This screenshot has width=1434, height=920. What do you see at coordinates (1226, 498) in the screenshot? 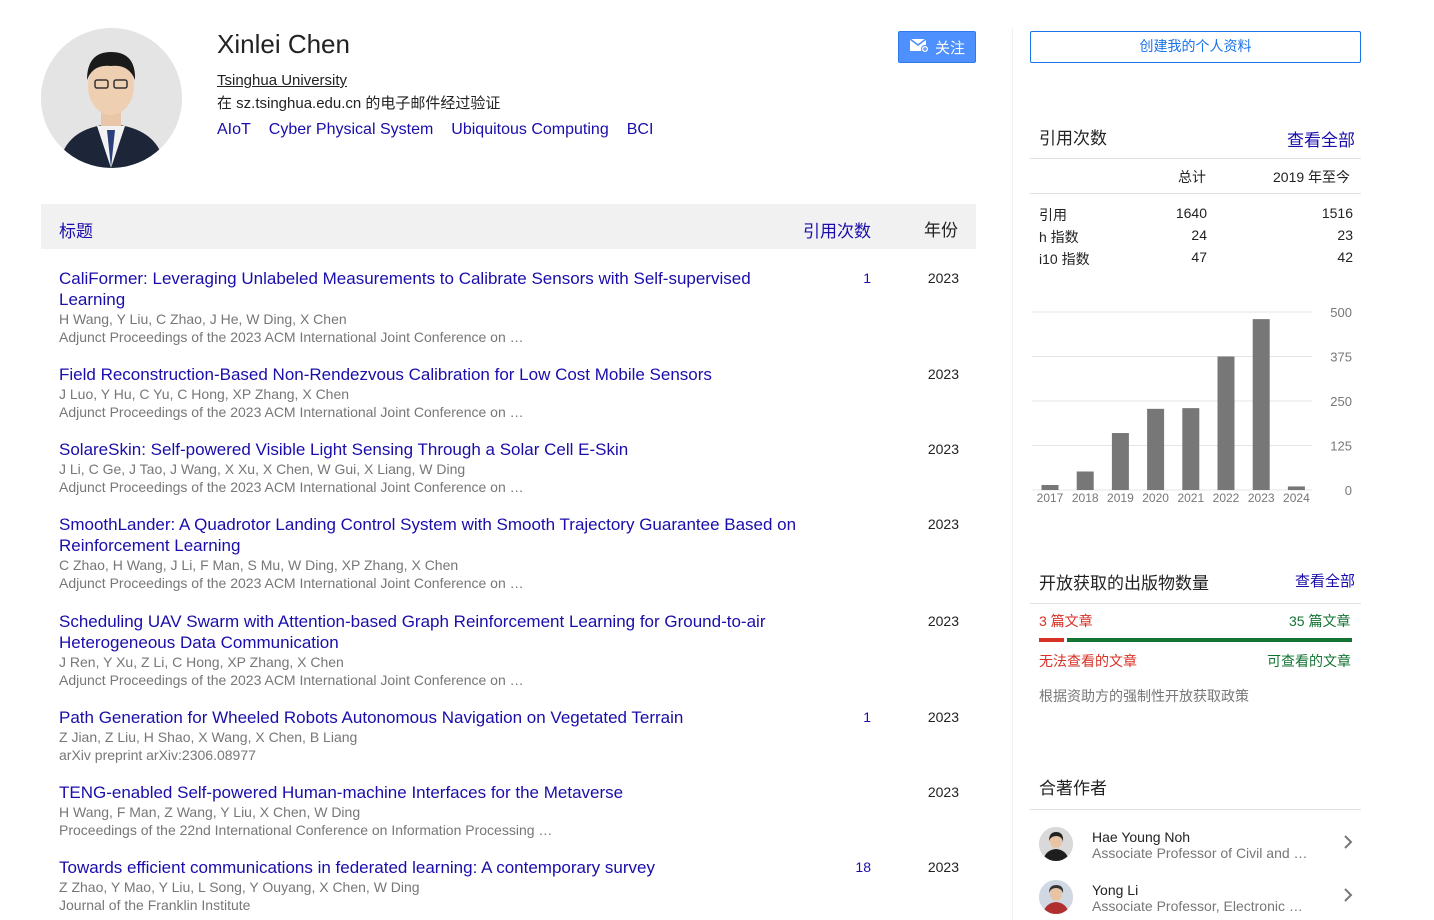
I see `x-tick-label: 2022` at bounding box center [1226, 498].